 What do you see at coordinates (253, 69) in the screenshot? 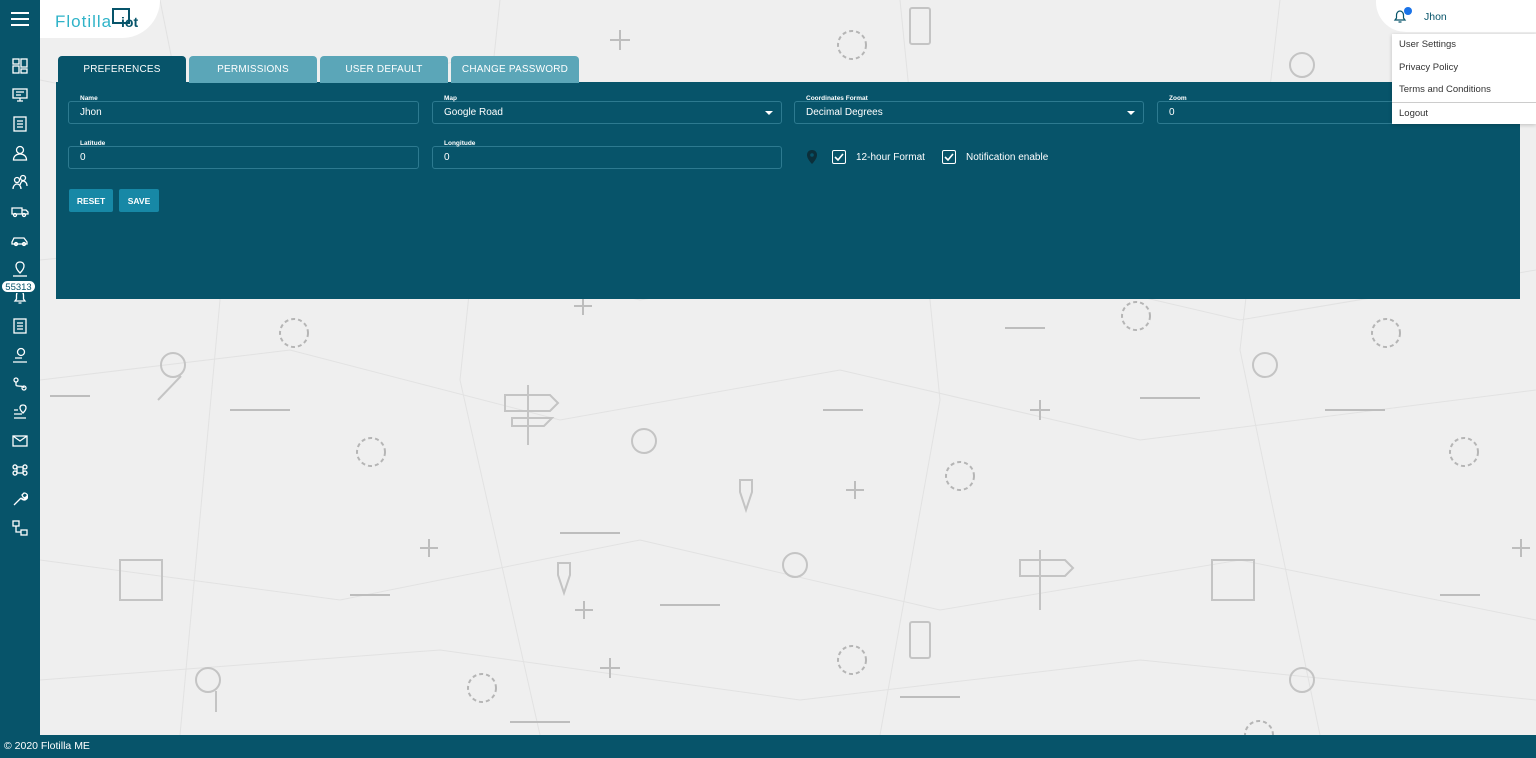
I see `tab-permissions: PERMISSIONS` at bounding box center [253, 69].